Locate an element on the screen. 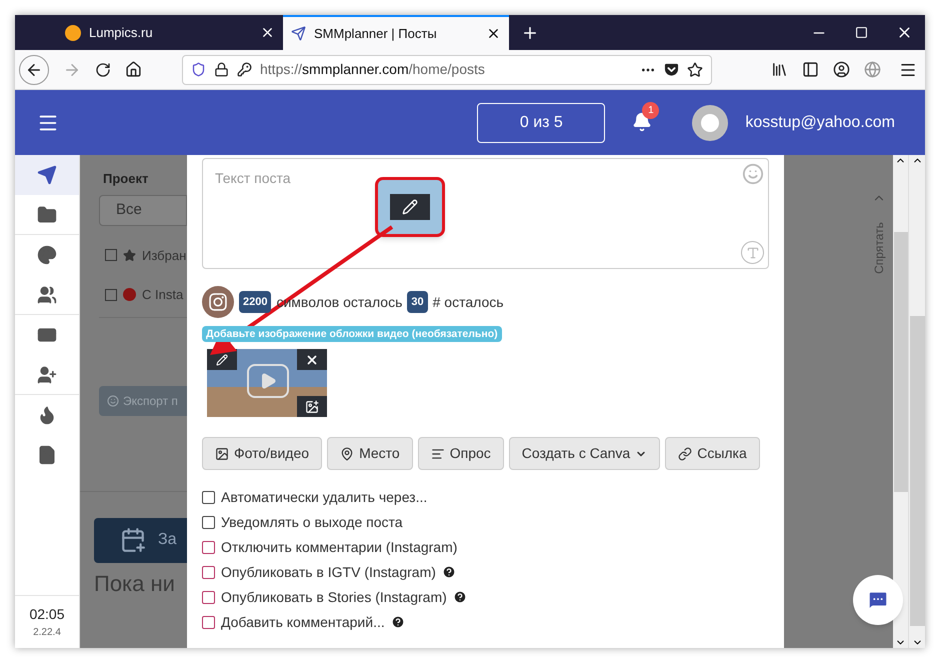 The image size is (941, 662). url-field: https://smmplanner.com/home/posts is located at coordinates (447, 69).